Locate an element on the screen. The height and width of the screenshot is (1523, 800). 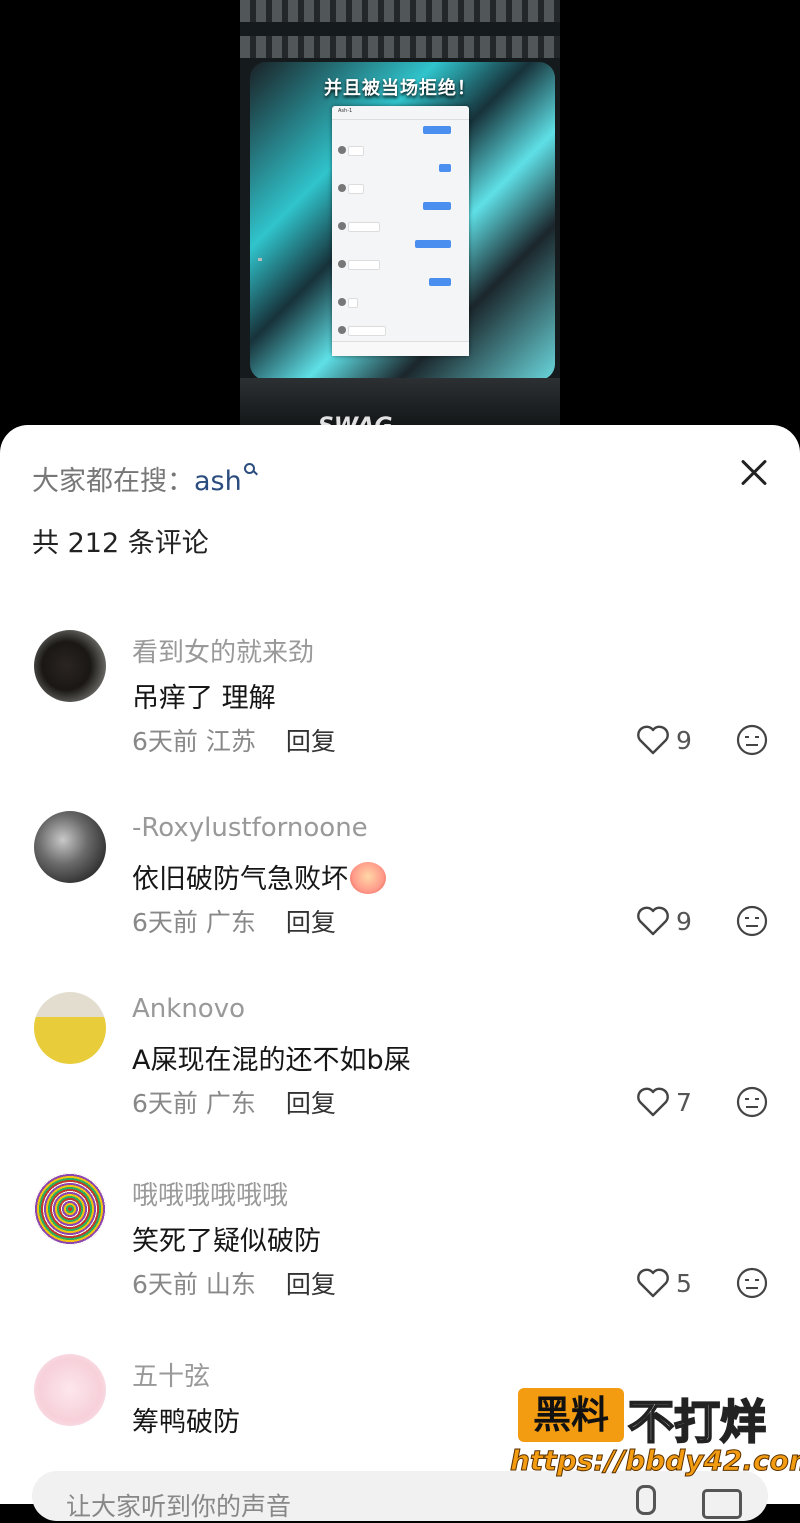
chat-screenshot: Ash-1 is located at coordinates (400, 231).